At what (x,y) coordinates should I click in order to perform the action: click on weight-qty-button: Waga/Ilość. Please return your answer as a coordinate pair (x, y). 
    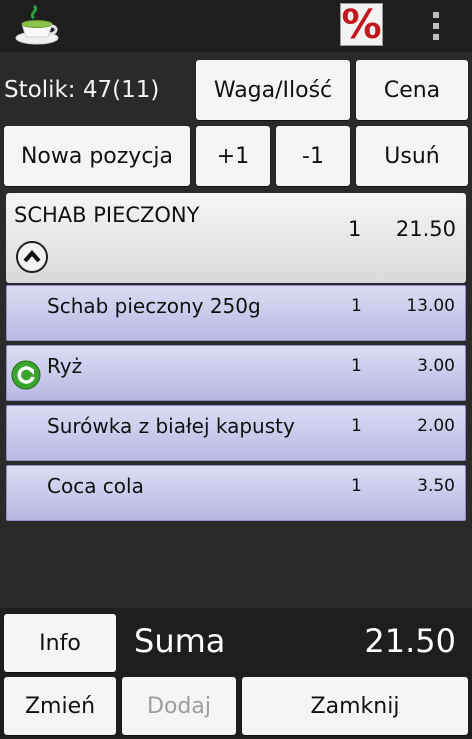
    Looking at the image, I should click on (273, 90).